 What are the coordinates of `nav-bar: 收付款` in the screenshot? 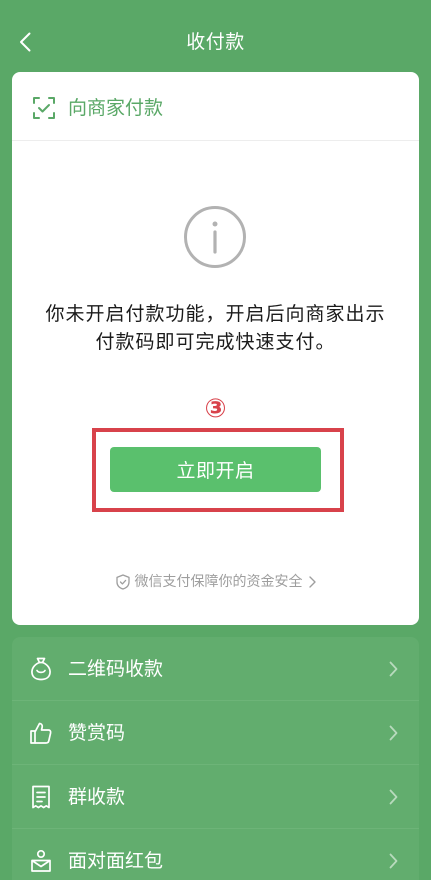 It's located at (215, 32).